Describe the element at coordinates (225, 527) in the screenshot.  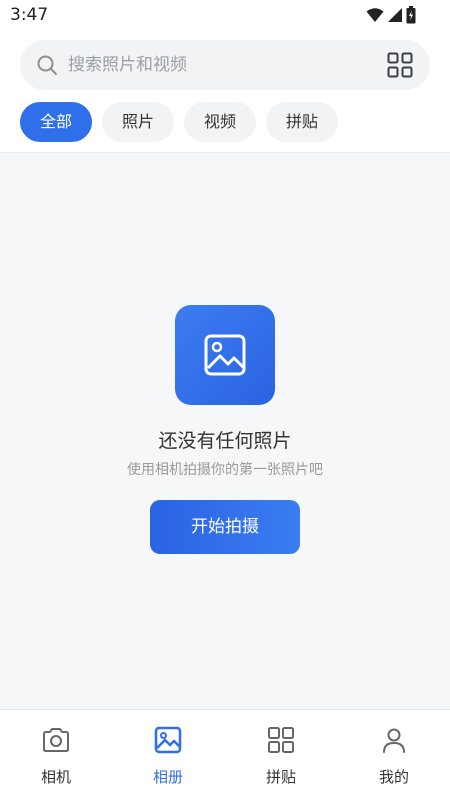
I see `start-shooting-button: 开始拍摄` at that location.